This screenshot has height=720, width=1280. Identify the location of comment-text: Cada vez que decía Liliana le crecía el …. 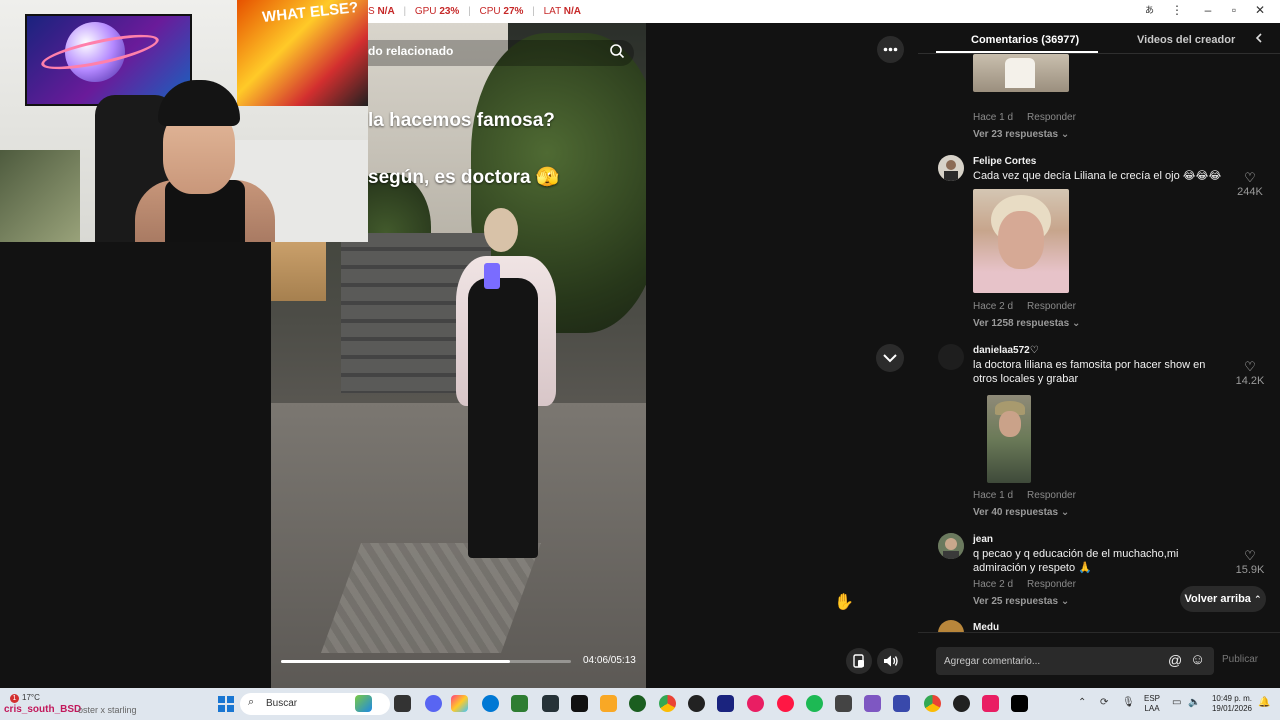
(1097, 176).